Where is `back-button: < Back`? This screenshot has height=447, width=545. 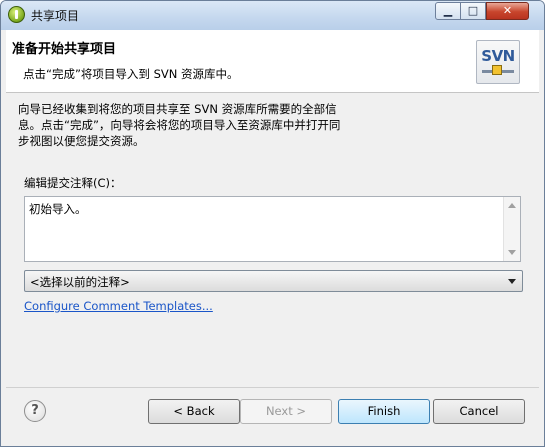 back-button: < Back is located at coordinates (194, 411).